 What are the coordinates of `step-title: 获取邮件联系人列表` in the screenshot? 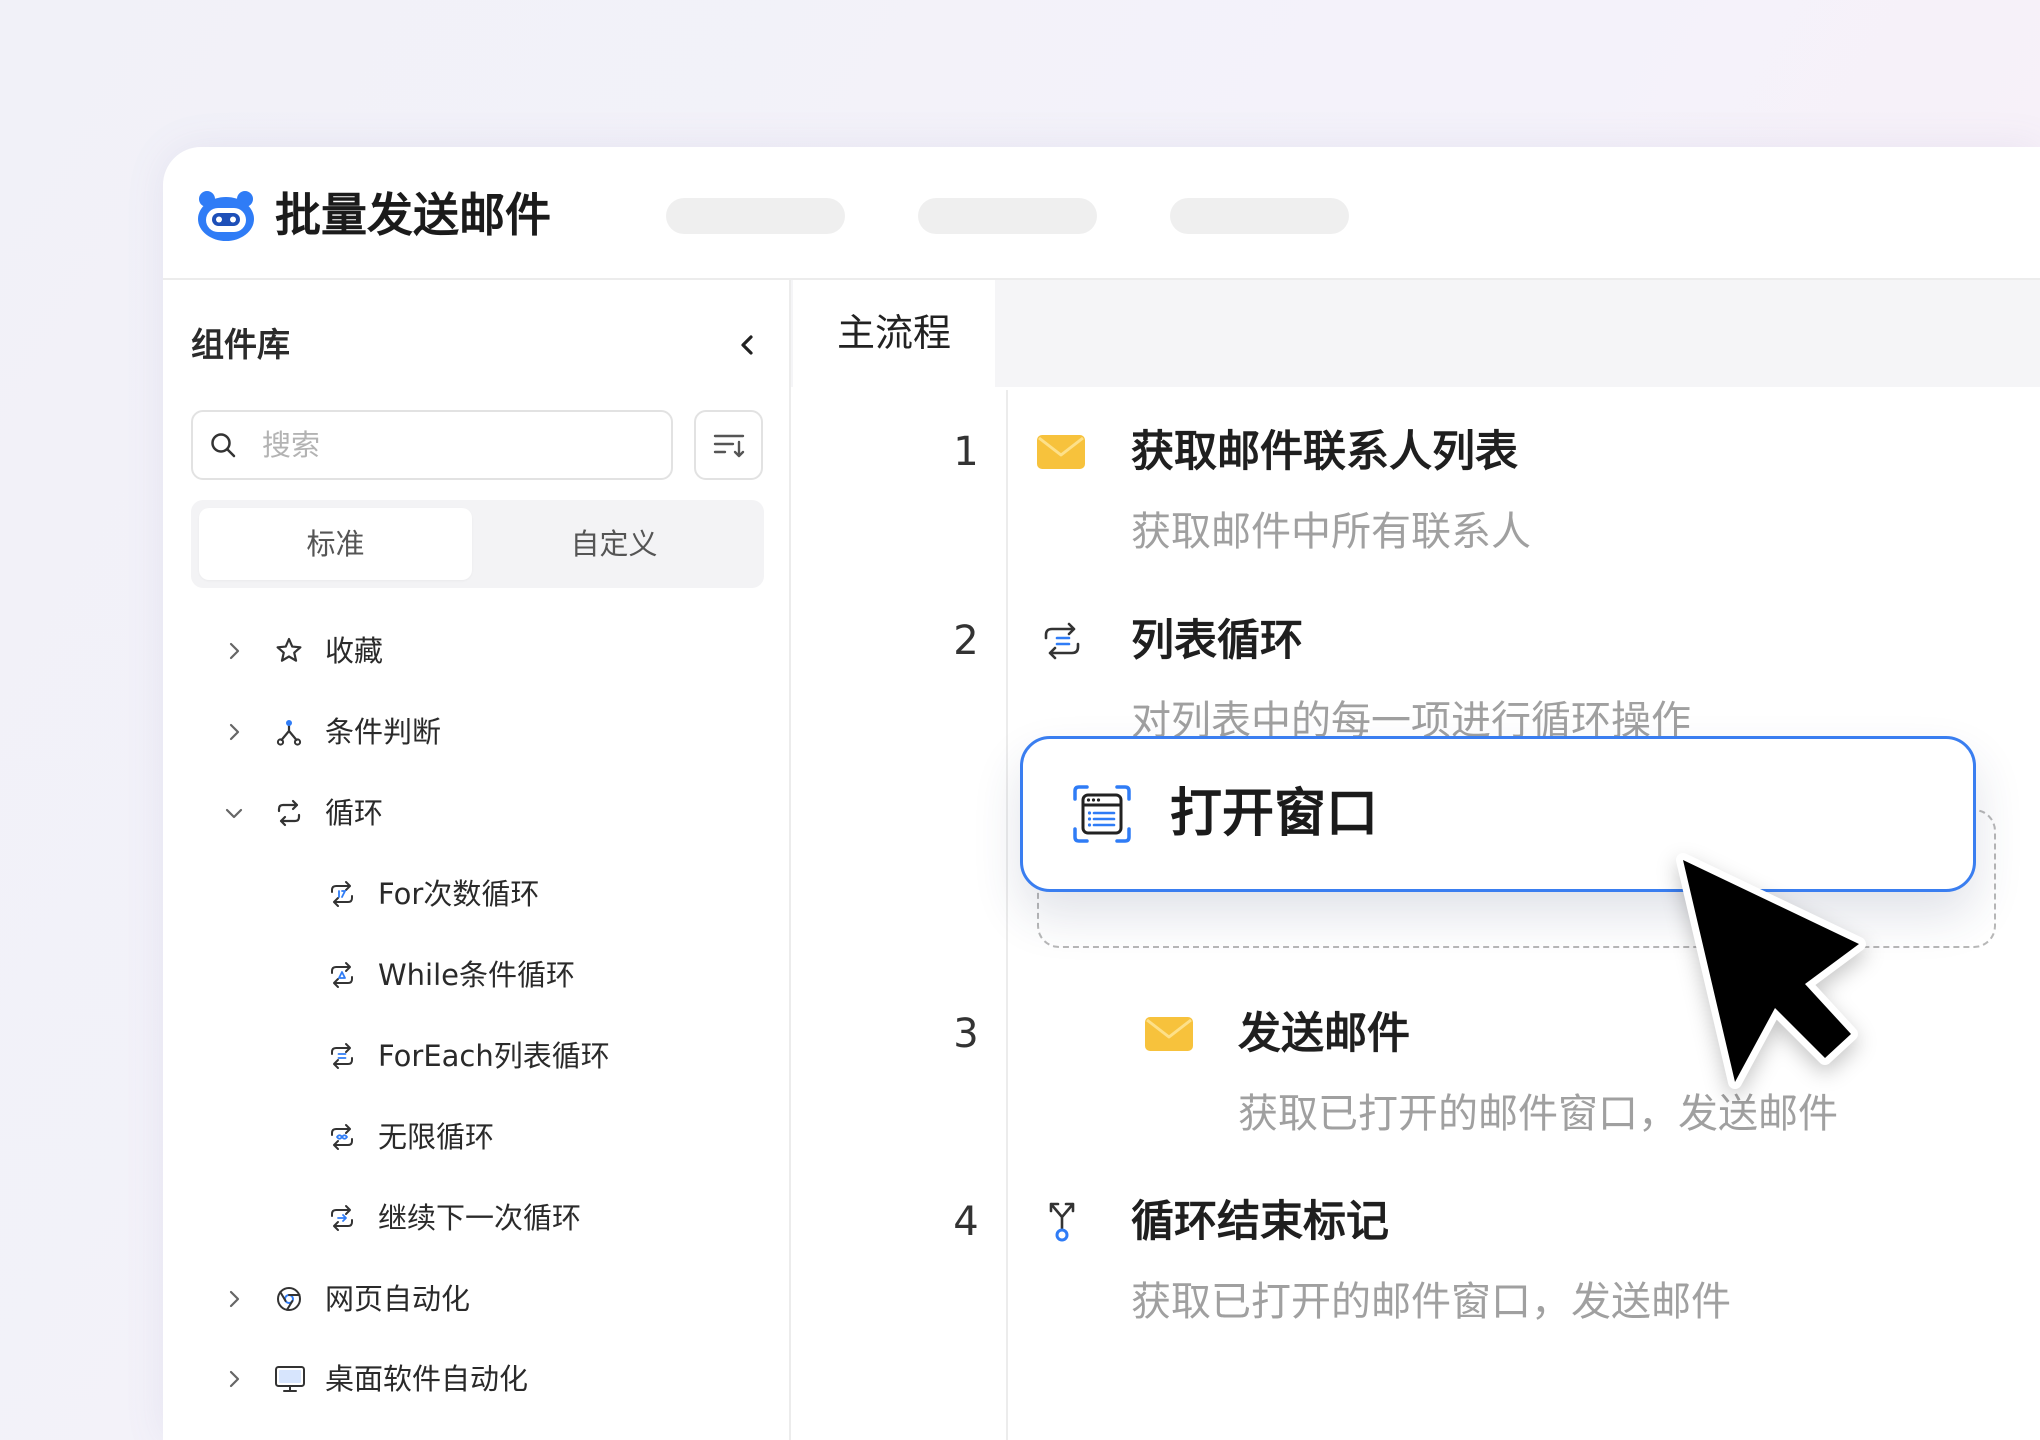 It's located at (1324, 452).